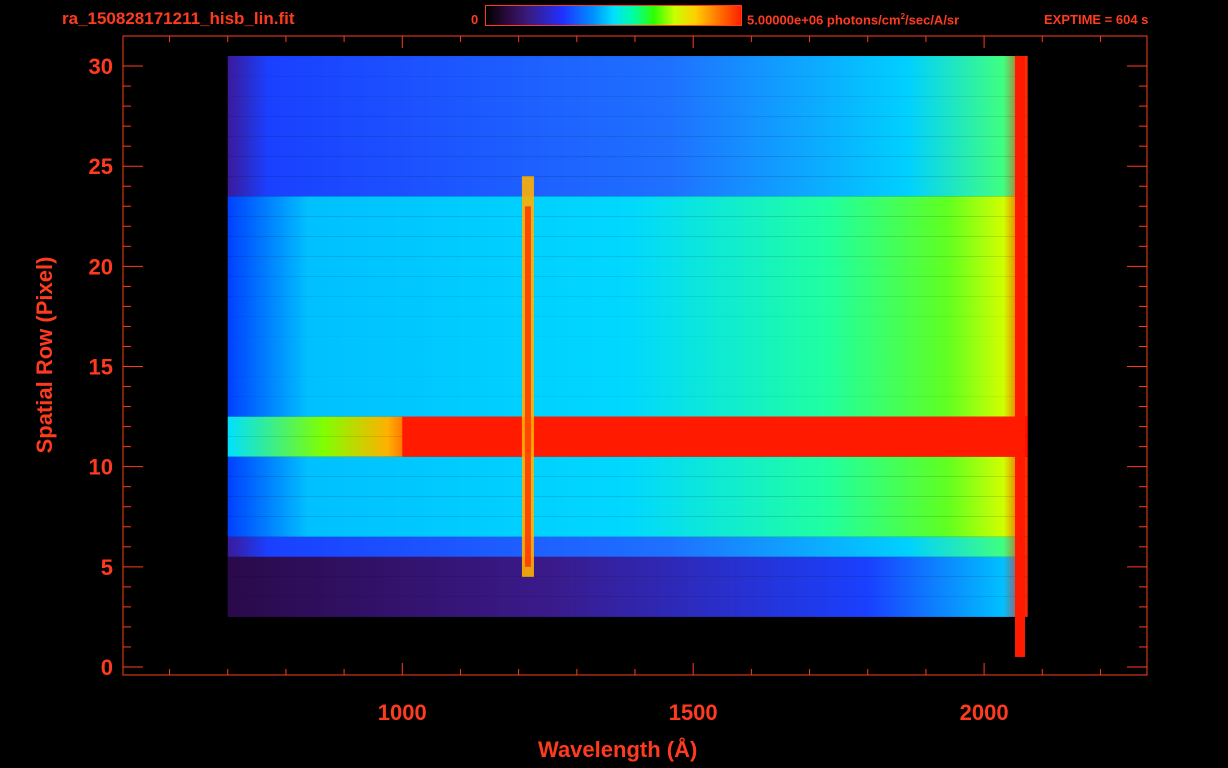 The height and width of the screenshot is (768, 1228). I want to click on bright-row-band, so click(712, 436).